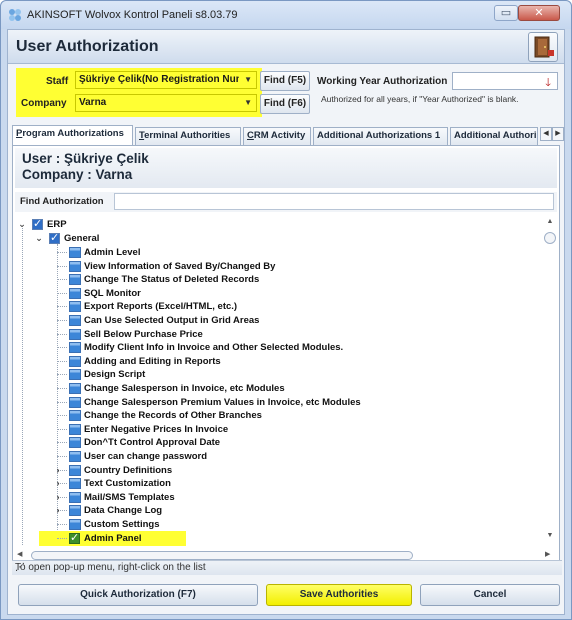  I want to click on cancel-button: Cancel, so click(490, 595).